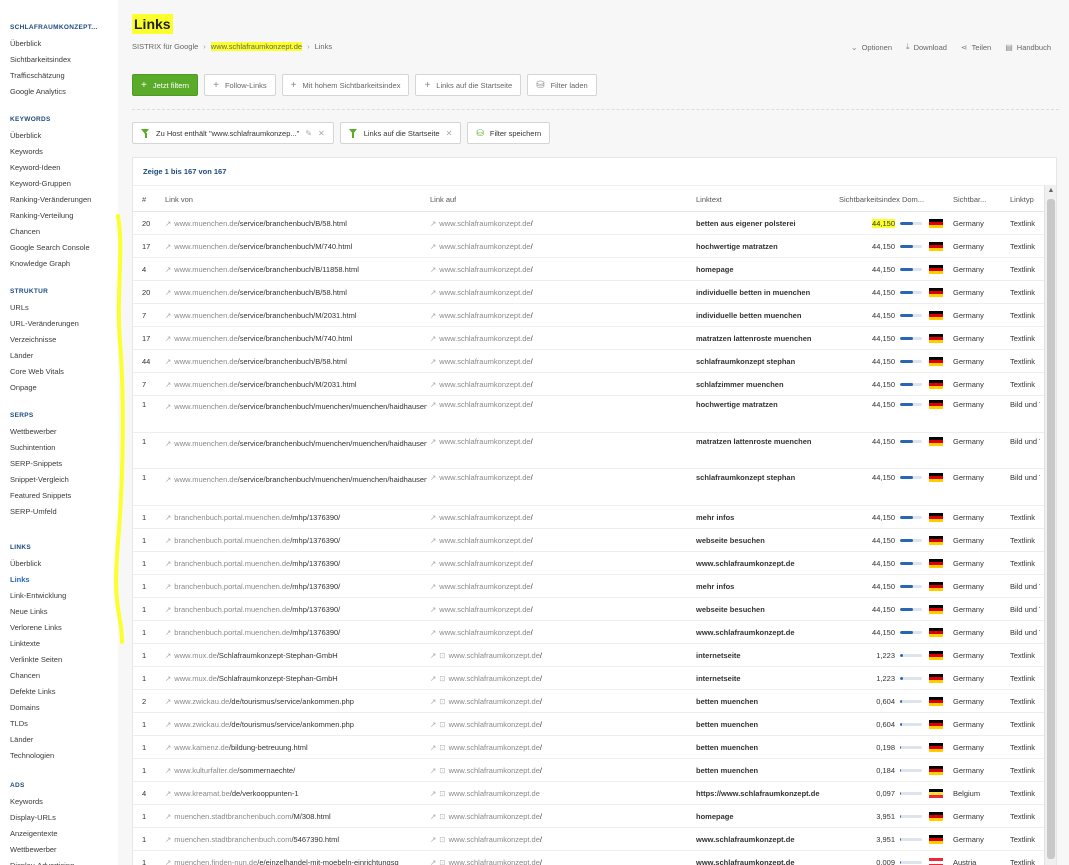  What do you see at coordinates (400, 133) in the screenshot?
I see `filter-chip-homepage: Links auf die Startseite ✕` at bounding box center [400, 133].